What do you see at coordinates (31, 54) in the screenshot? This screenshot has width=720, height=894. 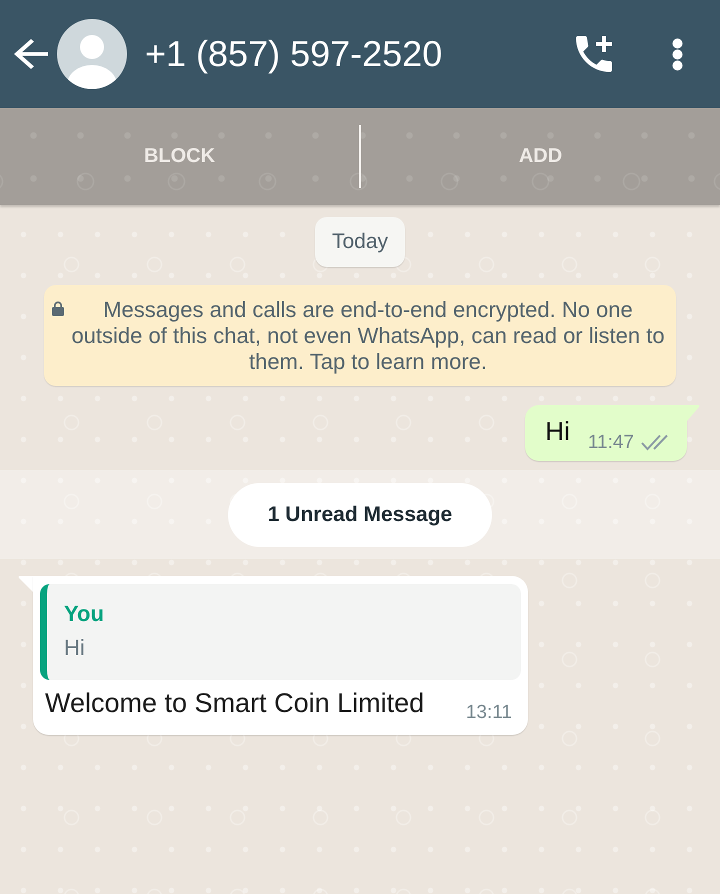 I see `back-arrow-icon` at bounding box center [31, 54].